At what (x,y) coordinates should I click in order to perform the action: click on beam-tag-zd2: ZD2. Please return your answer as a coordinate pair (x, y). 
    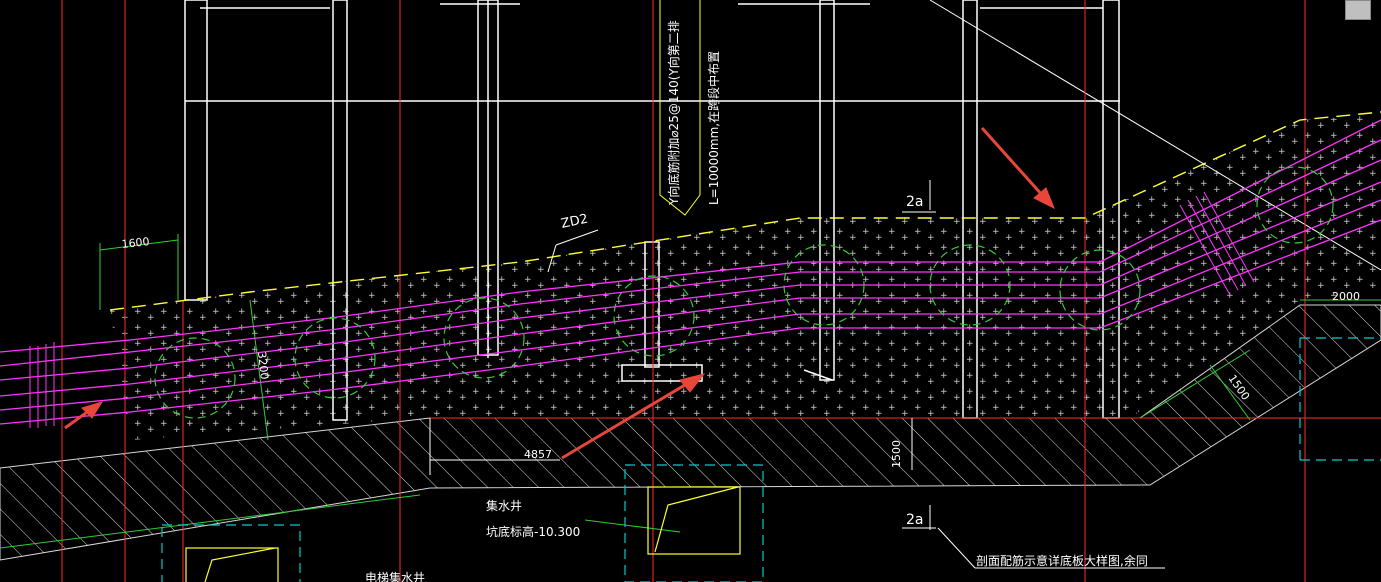
    Looking at the image, I should click on (575, 222).